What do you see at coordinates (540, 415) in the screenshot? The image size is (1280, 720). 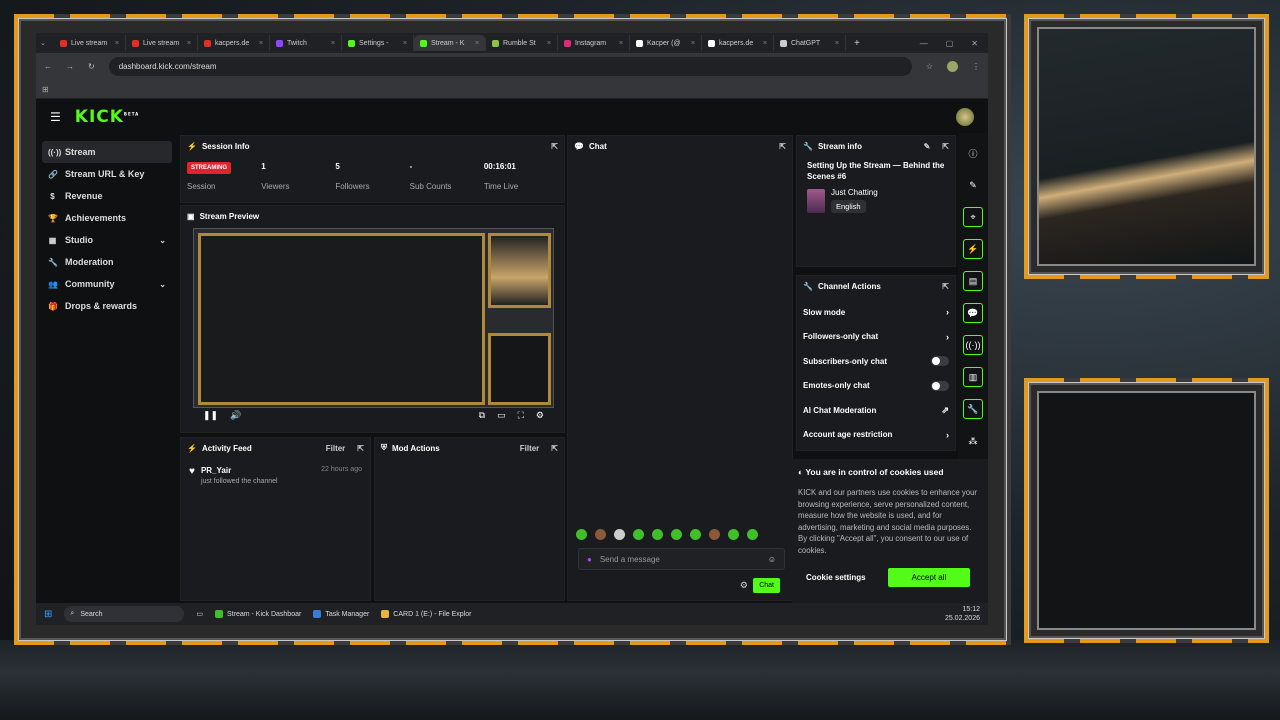 I see `settings-gear-icon: ⚙` at bounding box center [540, 415].